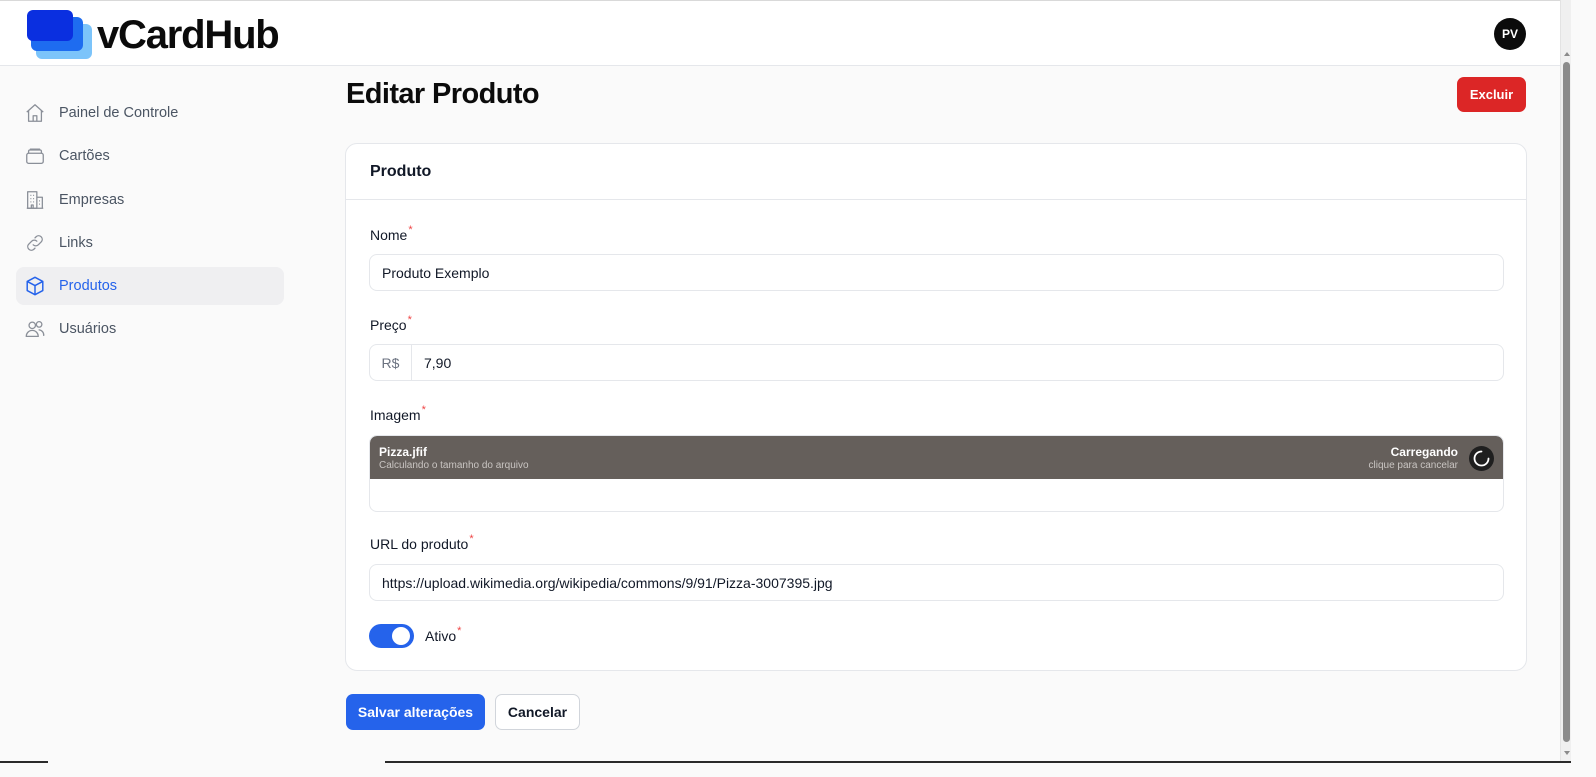  I want to click on sidebar-item-links: Links, so click(150, 243).